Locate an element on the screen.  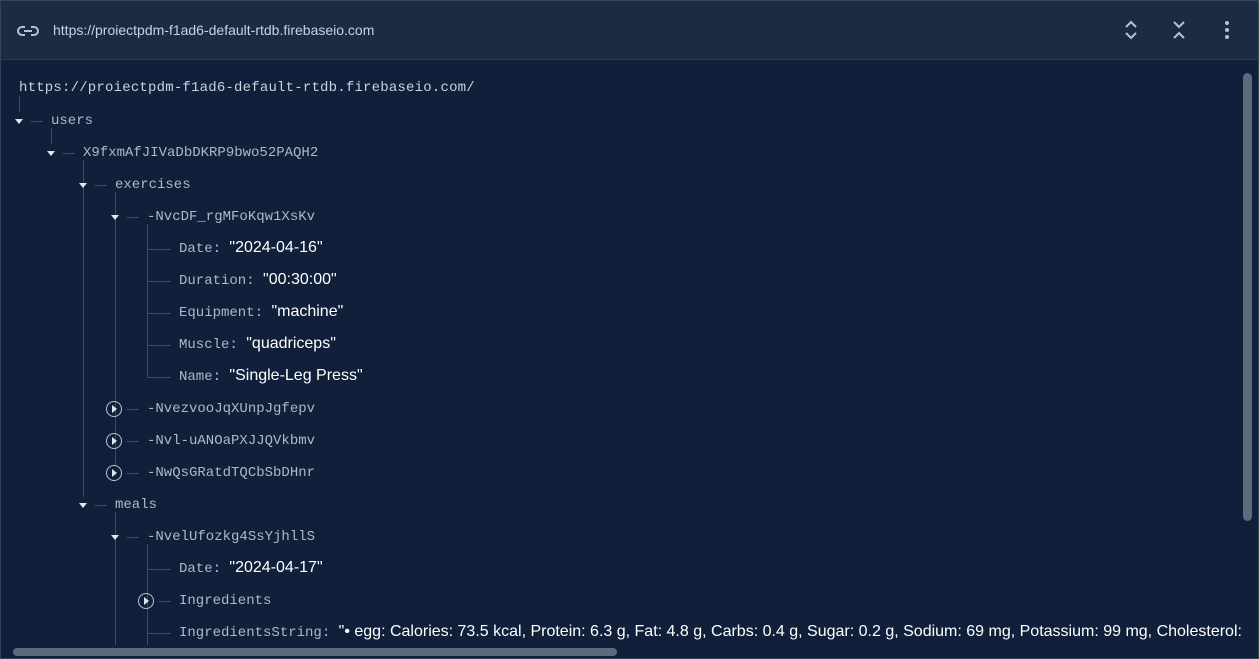
node-ingredients: Ingredients is located at coordinates (225, 601).